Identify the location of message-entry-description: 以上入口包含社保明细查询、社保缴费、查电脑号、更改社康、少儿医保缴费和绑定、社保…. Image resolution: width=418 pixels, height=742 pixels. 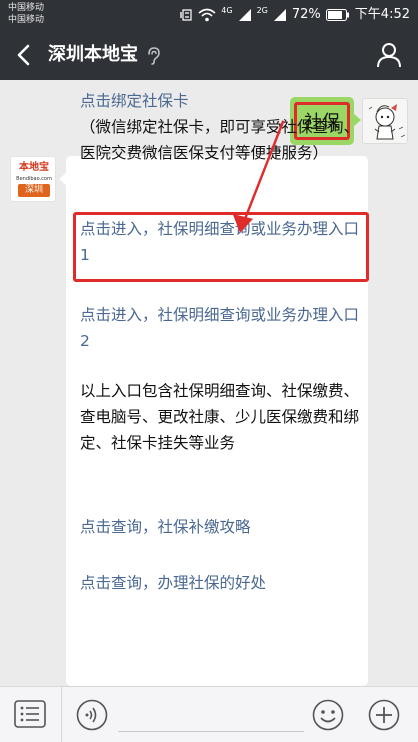
(220, 417).